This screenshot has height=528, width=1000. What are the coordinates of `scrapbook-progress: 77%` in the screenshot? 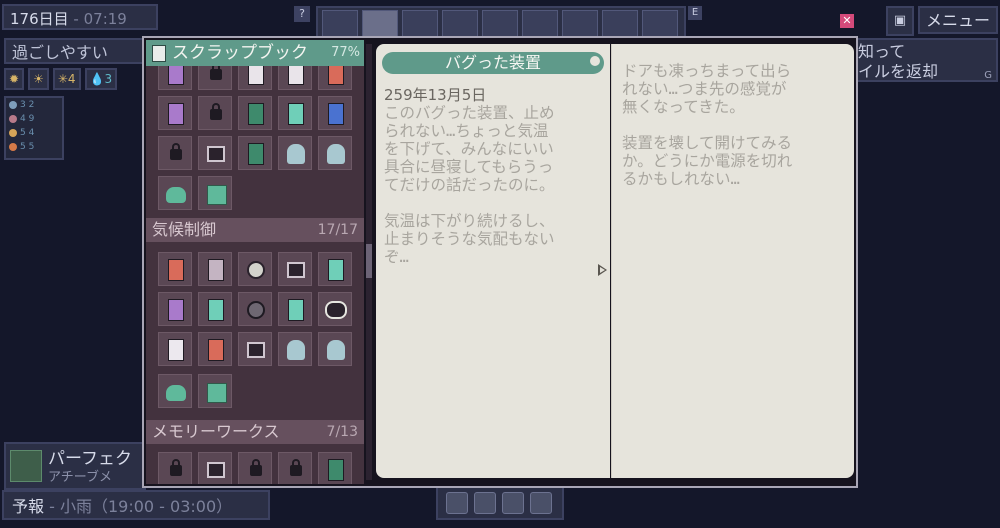 It's located at (345, 52).